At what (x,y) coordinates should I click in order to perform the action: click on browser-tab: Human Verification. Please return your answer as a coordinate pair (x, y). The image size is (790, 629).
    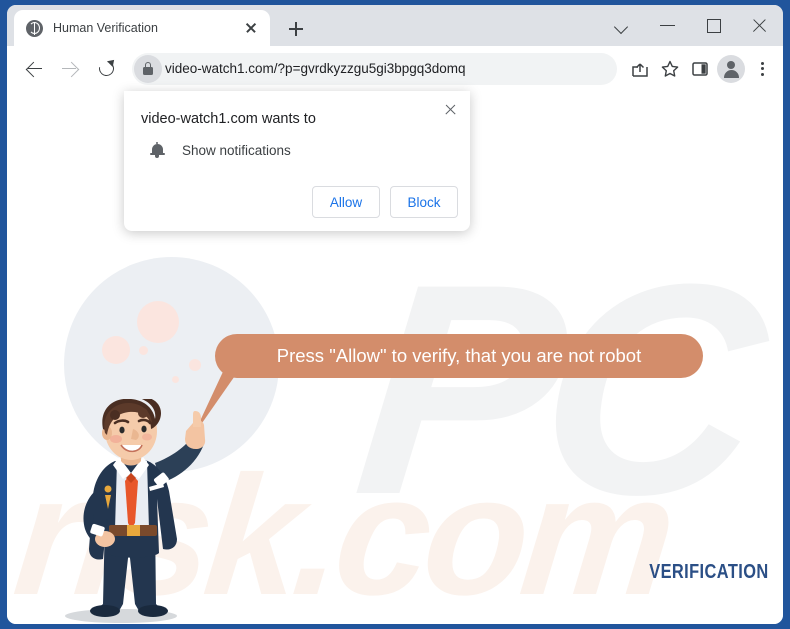
    Looking at the image, I should click on (142, 28).